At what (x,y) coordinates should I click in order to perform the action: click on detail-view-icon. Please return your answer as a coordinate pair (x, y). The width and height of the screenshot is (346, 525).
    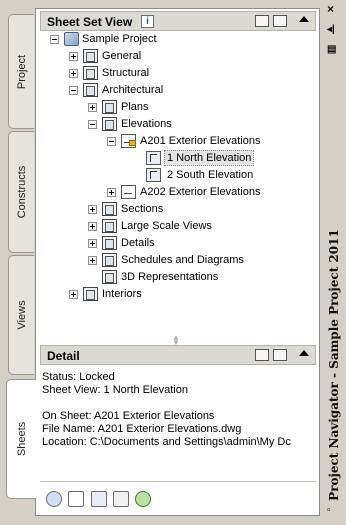
    Looking at the image, I should click on (262, 355).